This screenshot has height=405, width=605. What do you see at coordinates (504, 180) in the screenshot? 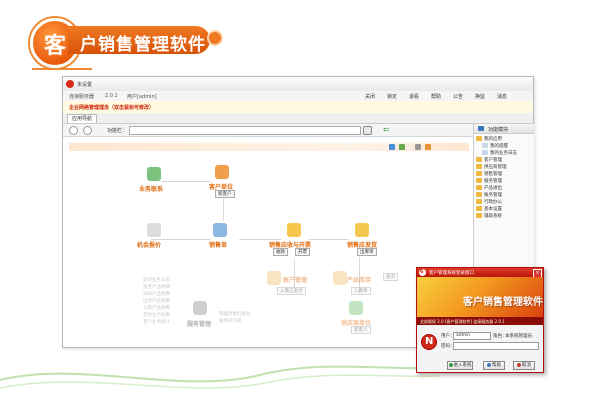
I see `sidebar-item-service: 服务管理` at bounding box center [504, 180].